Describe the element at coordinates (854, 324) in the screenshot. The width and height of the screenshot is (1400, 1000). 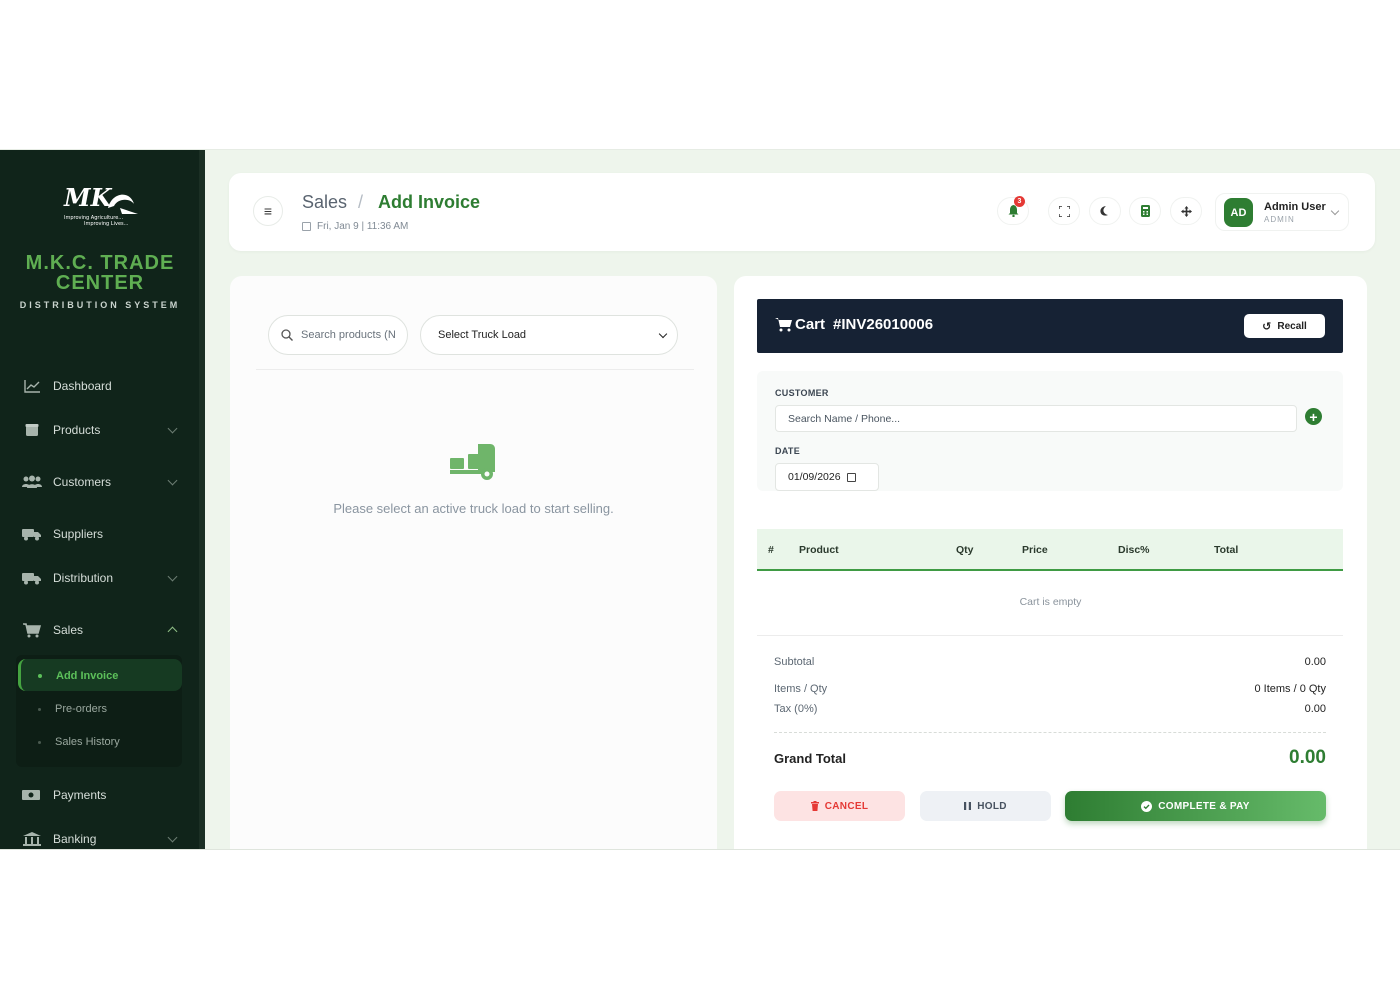
I see `cart-title: Cart #INV26010006` at that location.